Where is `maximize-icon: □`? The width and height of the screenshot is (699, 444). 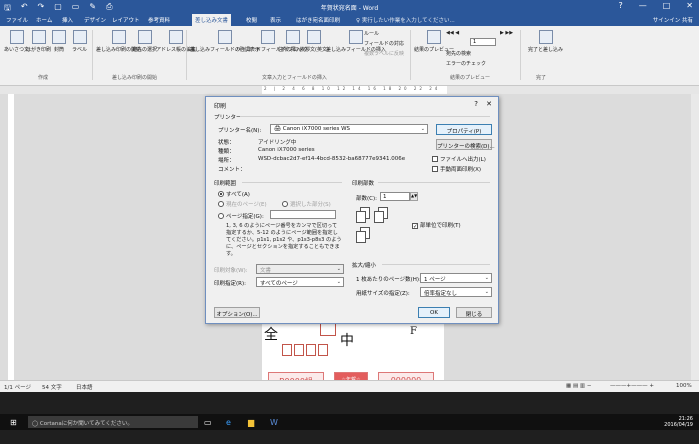
maximize-icon: □ is located at coordinates (667, 5).